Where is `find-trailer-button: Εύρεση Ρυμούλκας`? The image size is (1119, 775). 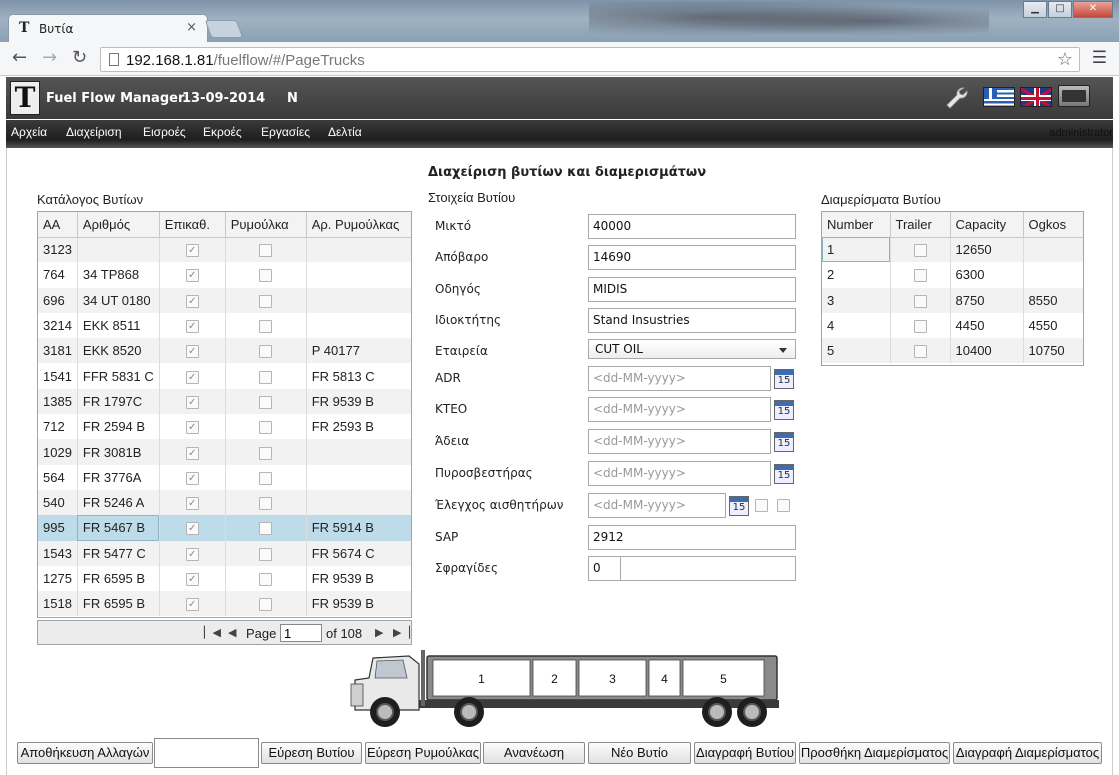
find-trailer-button: Εύρεση Ρυμούλκας is located at coordinates (423, 753).